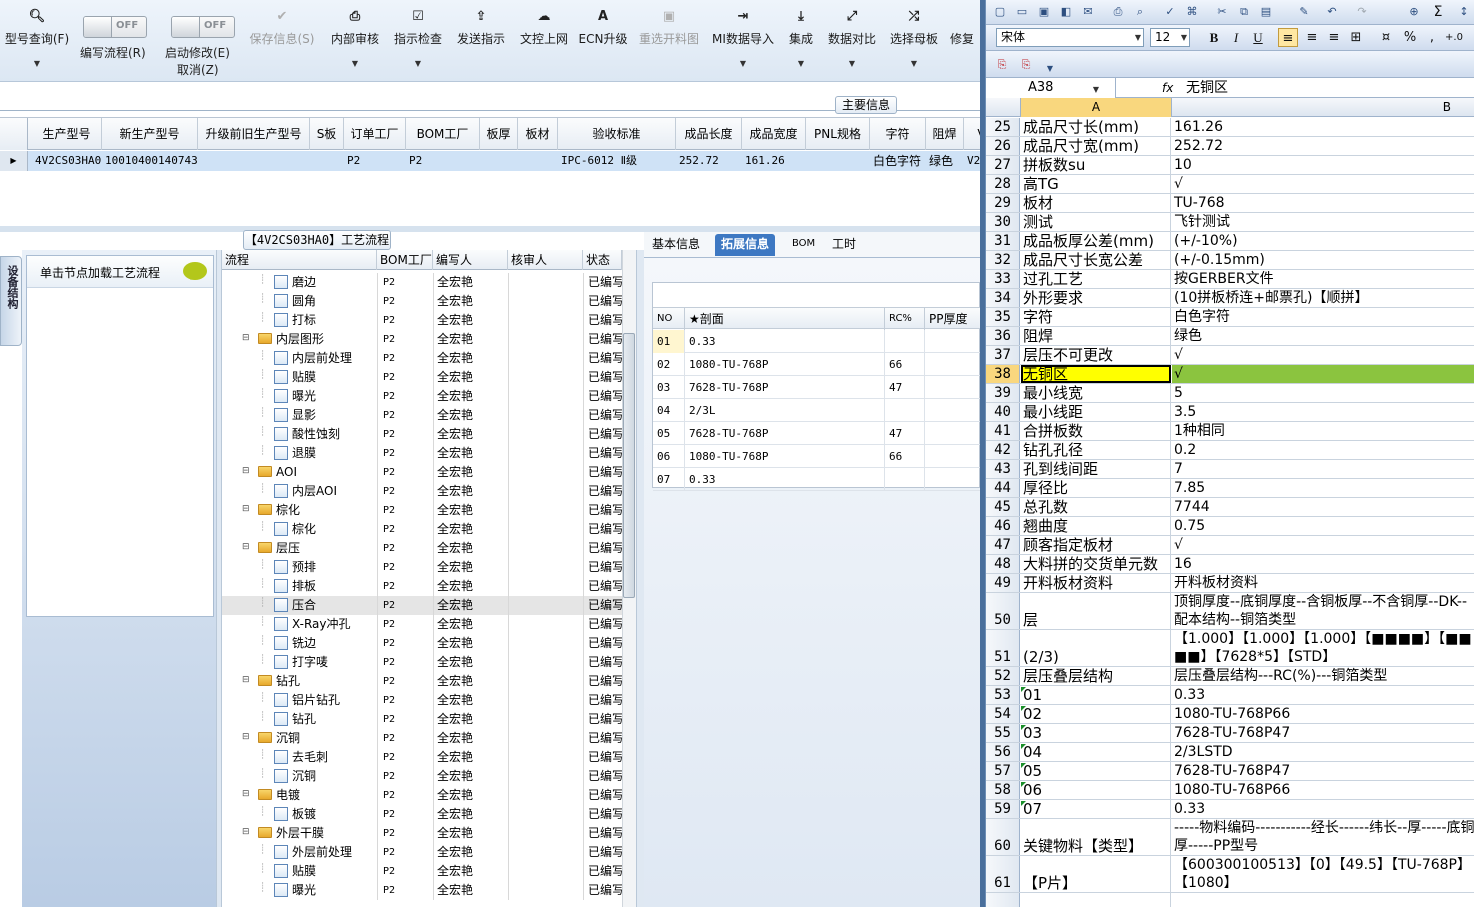  Describe the element at coordinates (816, 341) in the screenshot. I see `stackup-row: 01 0.33` at that location.